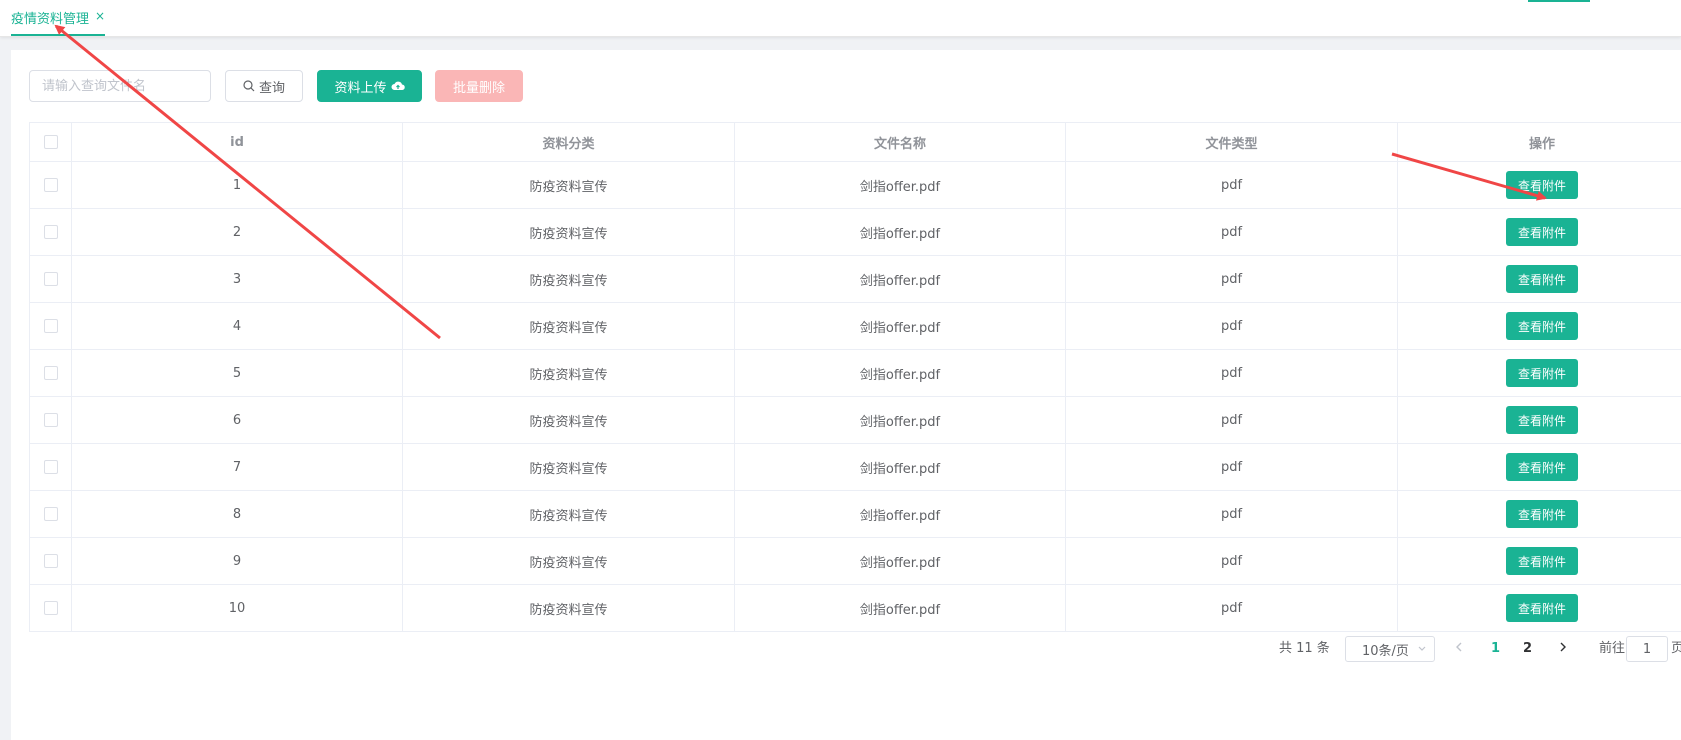  What do you see at coordinates (1459, 649) in the screenshot?
I see `chevron-left-icon` at bounding box center [1459, 649].